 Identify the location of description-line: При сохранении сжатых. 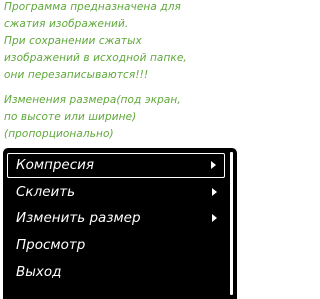
(73, 41).